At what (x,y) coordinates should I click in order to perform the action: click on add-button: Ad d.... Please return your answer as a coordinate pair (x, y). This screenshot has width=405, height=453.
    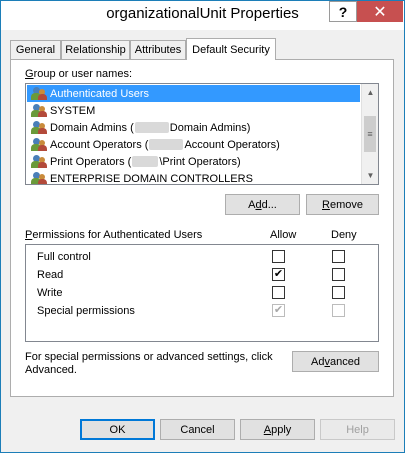
    Looking at the image, I should click on (262, 204).